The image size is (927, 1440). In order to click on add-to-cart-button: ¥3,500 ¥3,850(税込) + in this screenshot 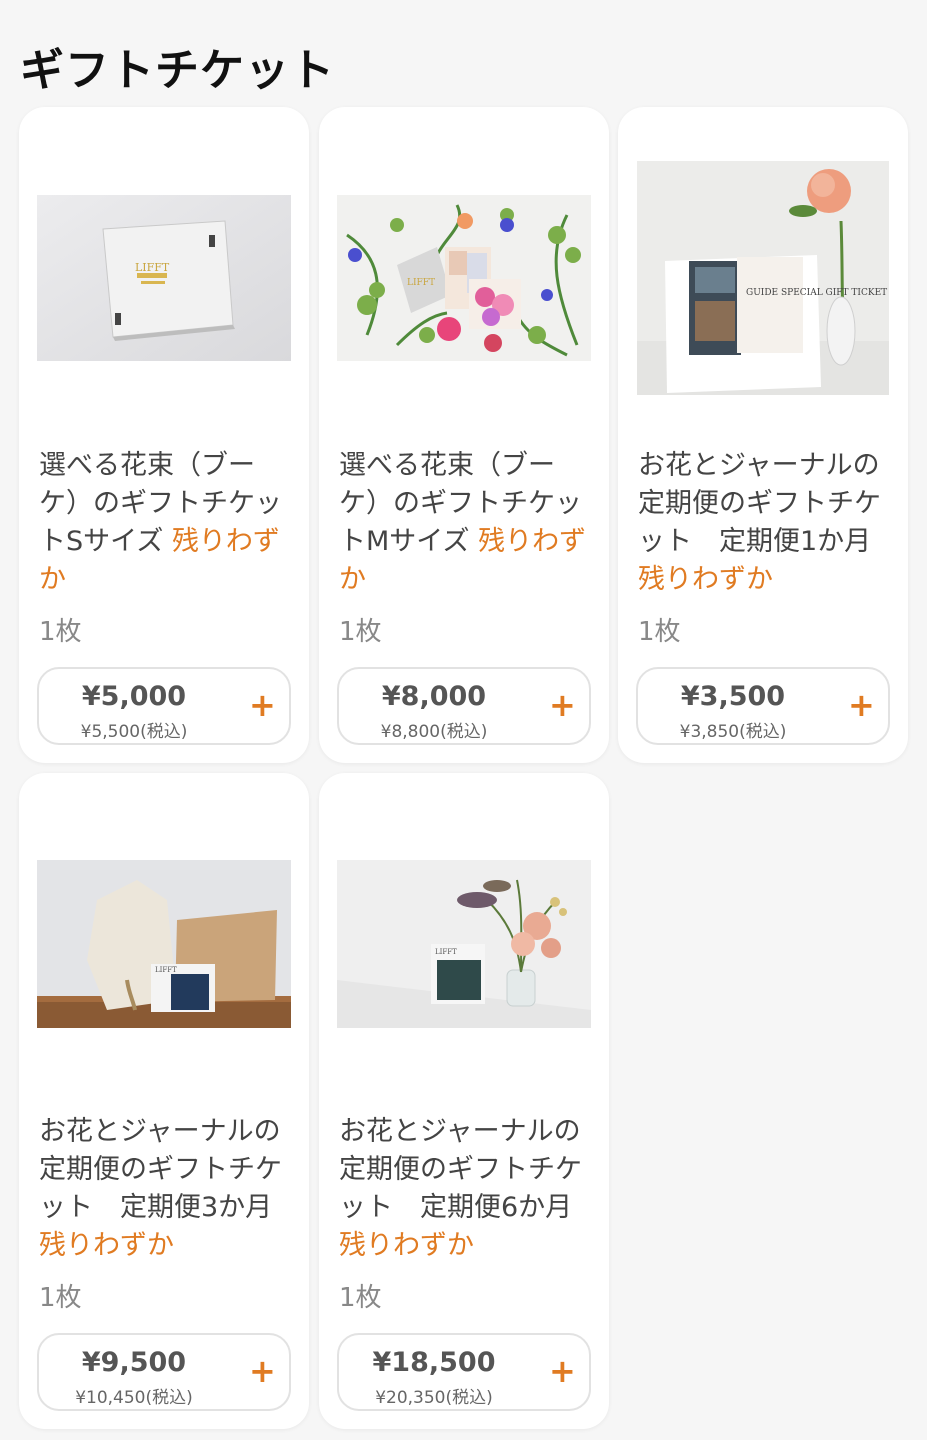, I will do `click(763, 706)`.